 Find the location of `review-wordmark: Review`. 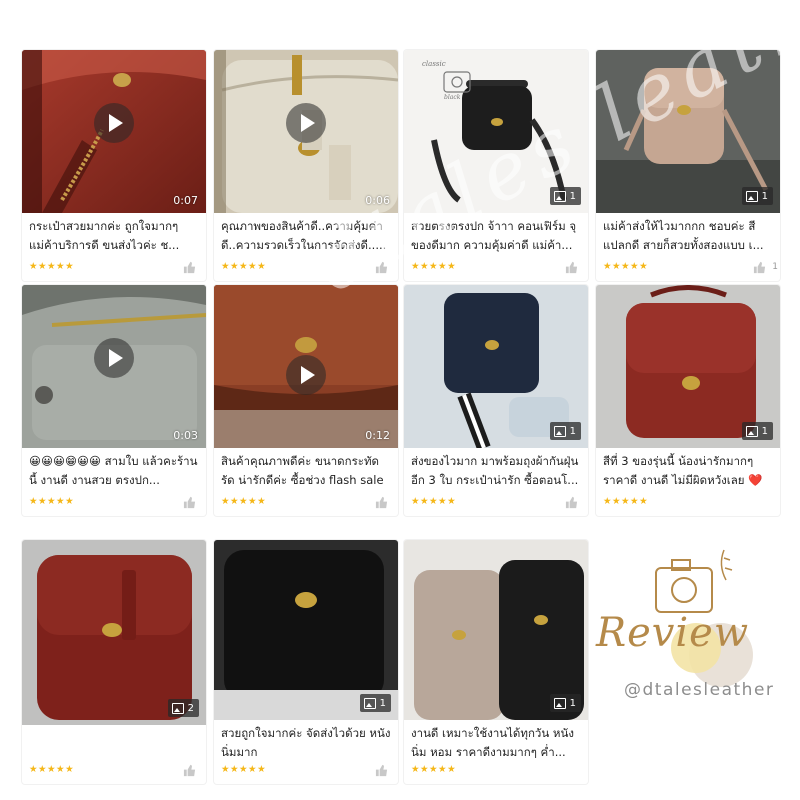

review-wordmark: Review is located at coordinates (673, 633).